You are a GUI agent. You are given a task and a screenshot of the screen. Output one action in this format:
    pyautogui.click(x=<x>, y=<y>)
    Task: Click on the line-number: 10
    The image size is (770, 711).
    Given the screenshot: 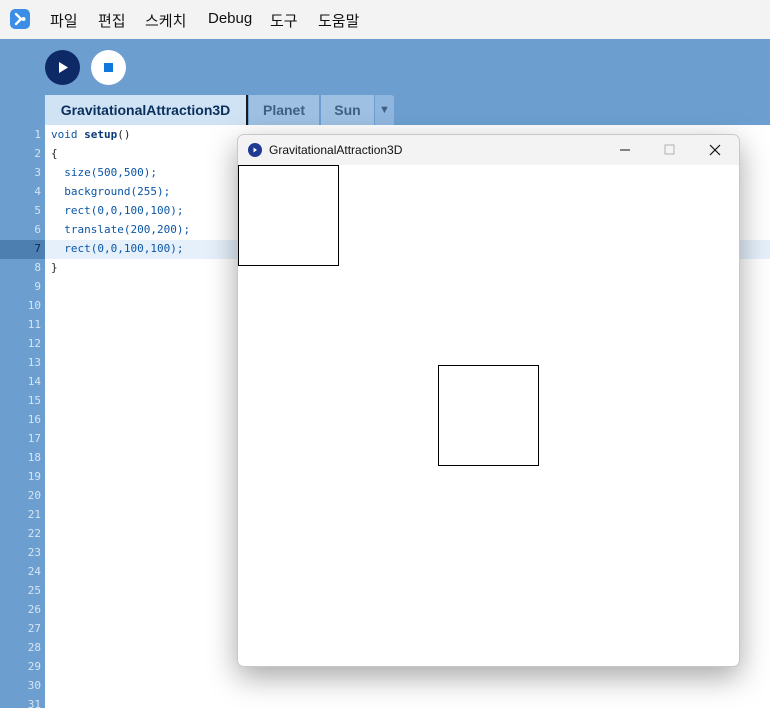 What is the action you would take?
    pyautogui.click(x=34, y=305)
    